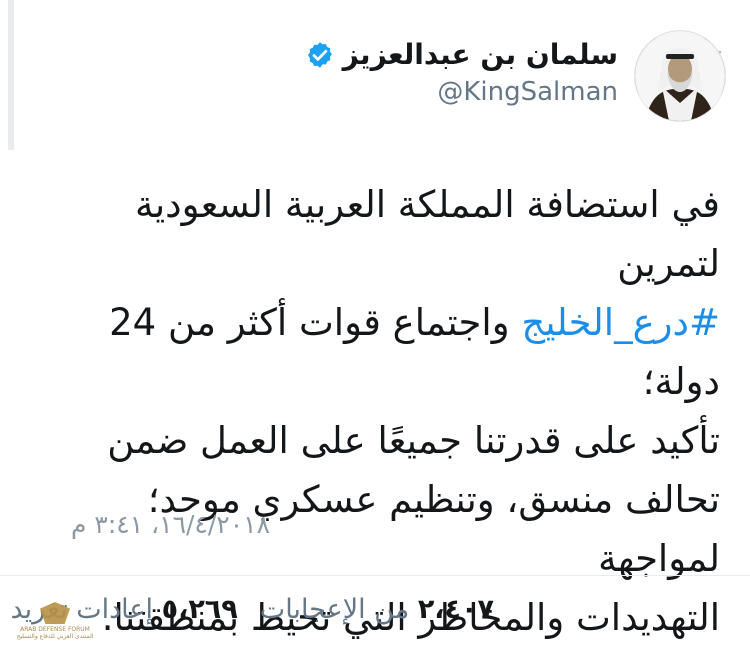 The width and height of the screenshot is (750, 647). I want to click on author-name: سلمان بن عبدالعزيز, so click(480, 54).